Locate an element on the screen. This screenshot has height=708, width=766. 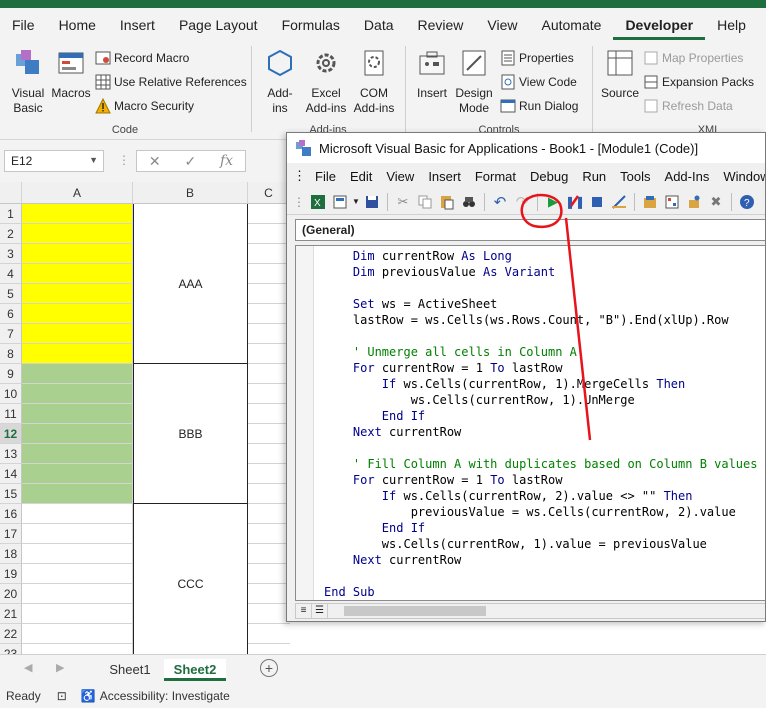
cell-a12 is located at coordinates (77, 434).